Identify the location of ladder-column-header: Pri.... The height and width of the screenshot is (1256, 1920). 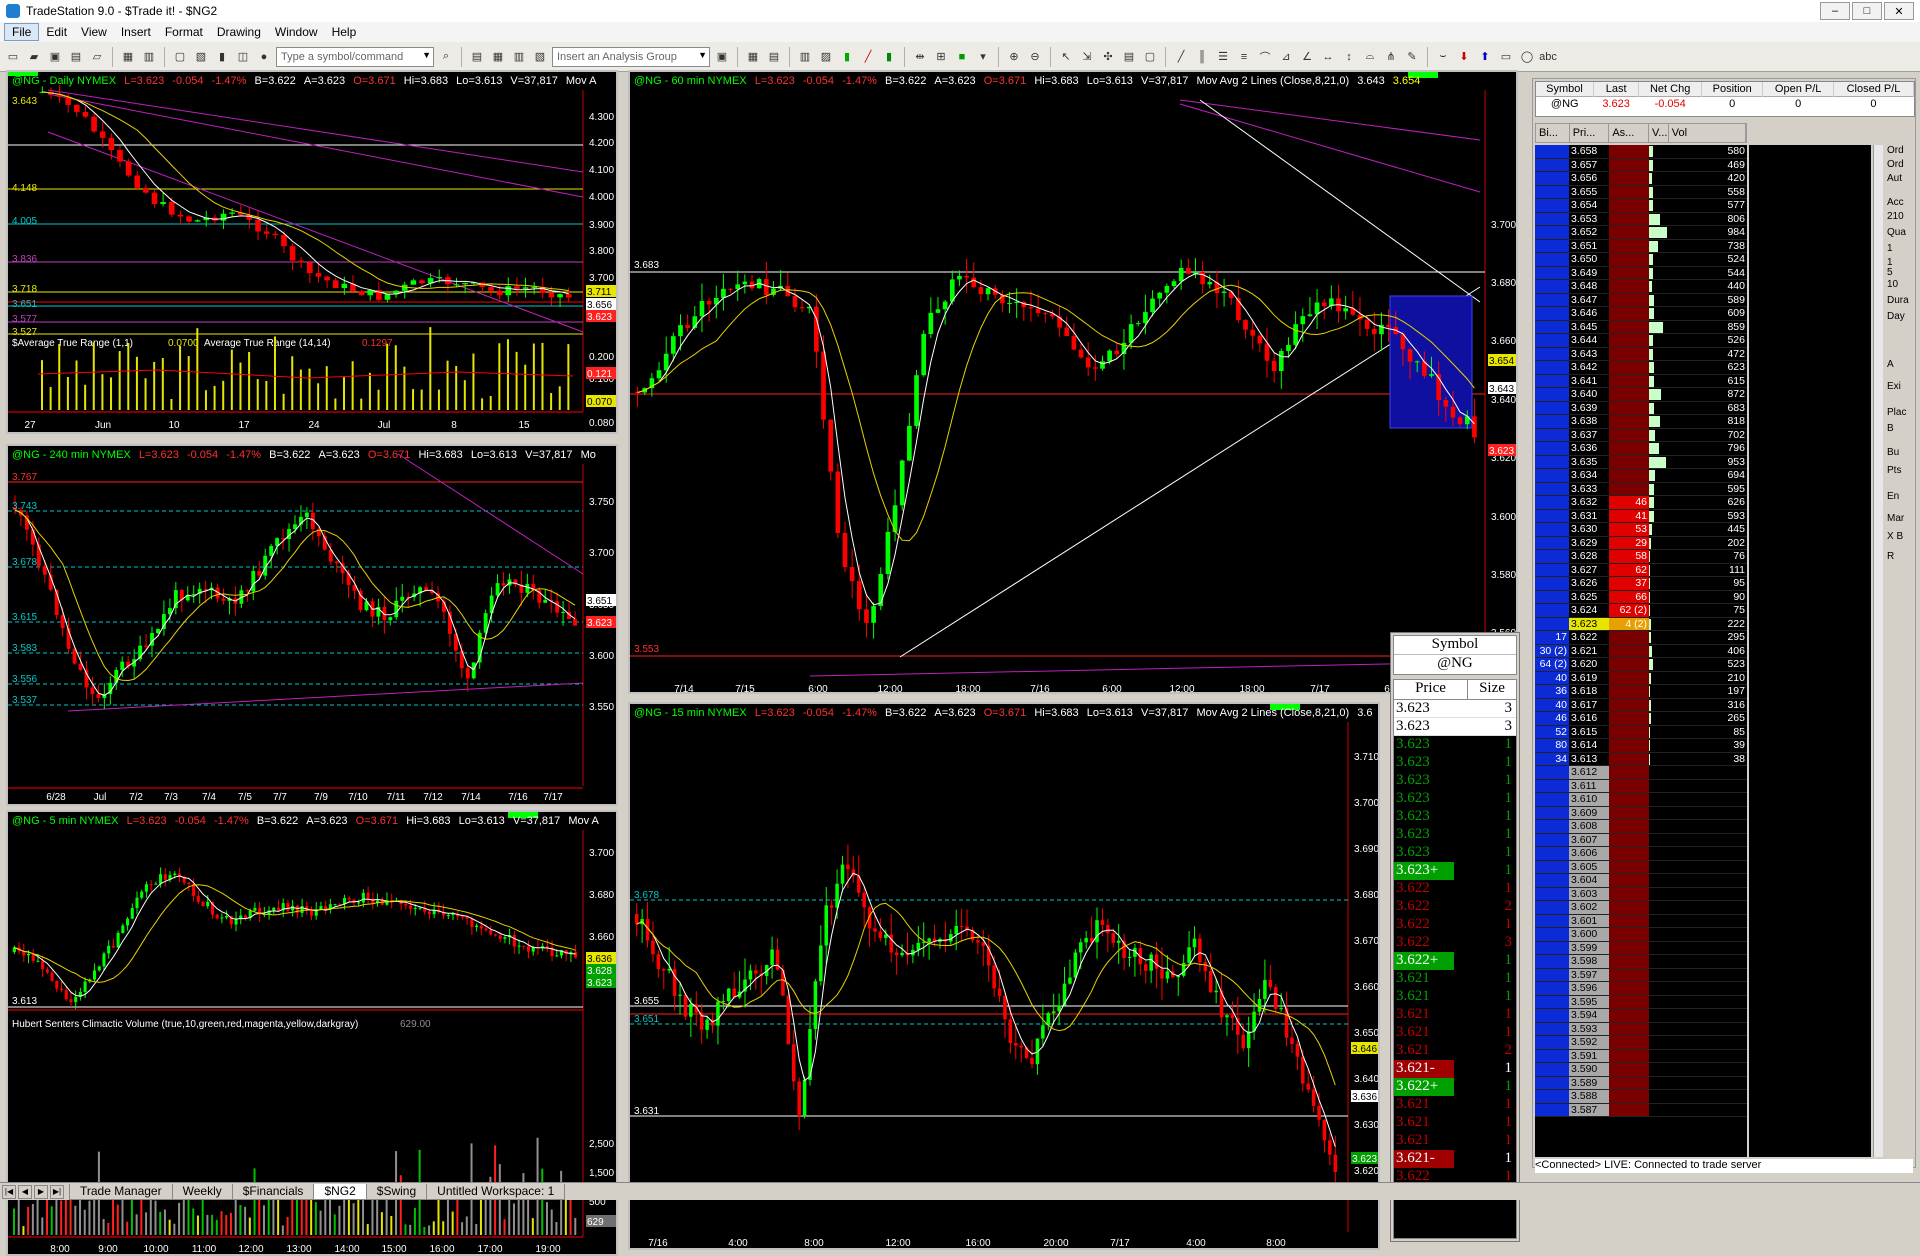
(1590, 133).